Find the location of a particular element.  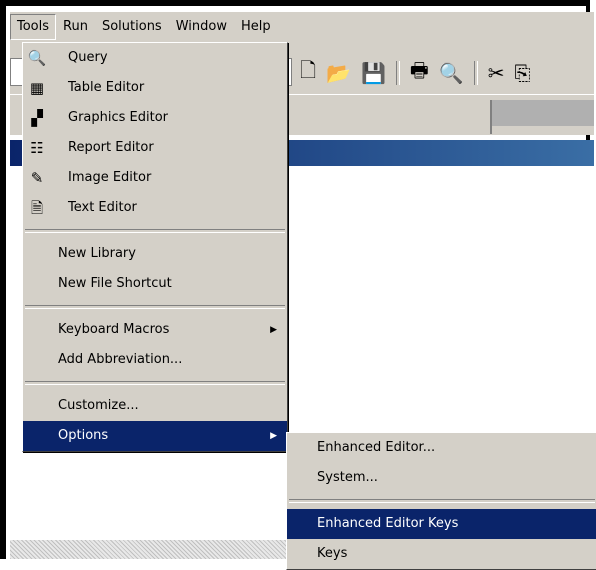

menu-item-keys: Keys is located at coordinates (441, 554).